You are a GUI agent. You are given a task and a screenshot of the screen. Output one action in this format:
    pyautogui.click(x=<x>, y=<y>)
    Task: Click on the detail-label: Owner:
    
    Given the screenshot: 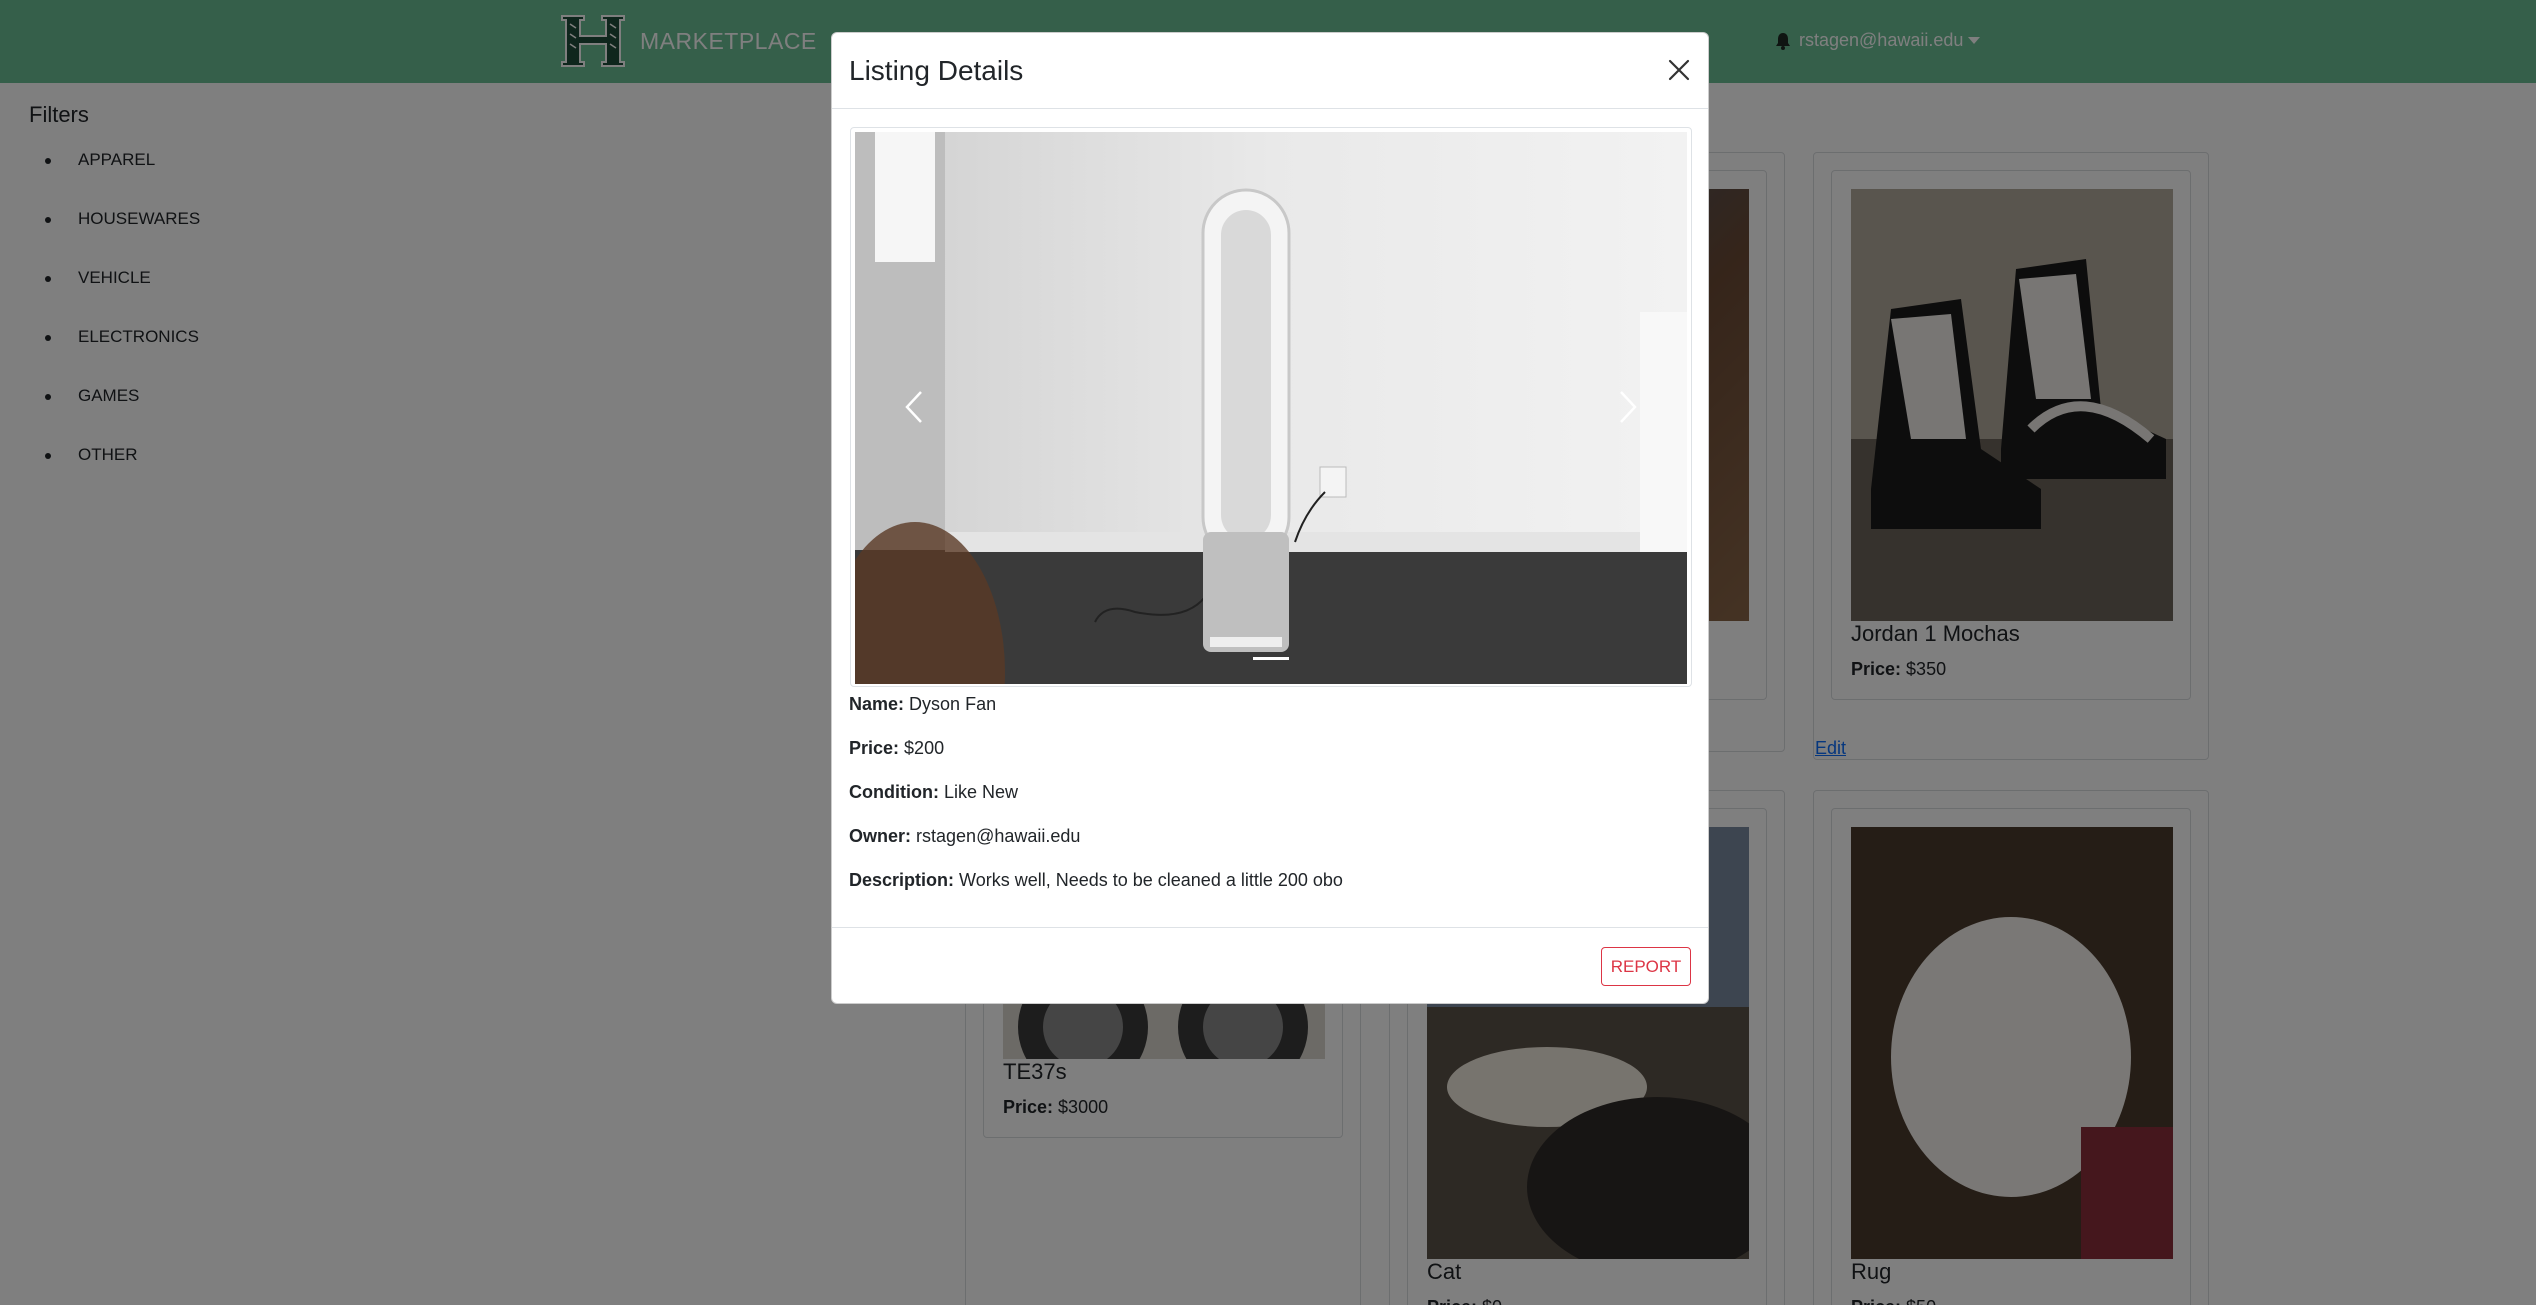 What is the action you would take?
    pyautogui.click(x=880, y=836)
    